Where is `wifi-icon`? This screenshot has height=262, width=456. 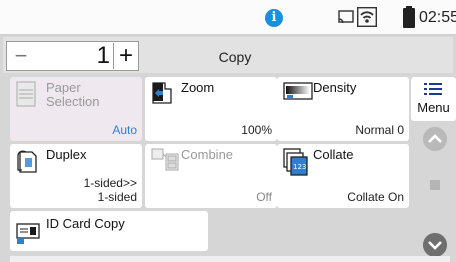 wifi-icon is located at coordinates (367, 17).